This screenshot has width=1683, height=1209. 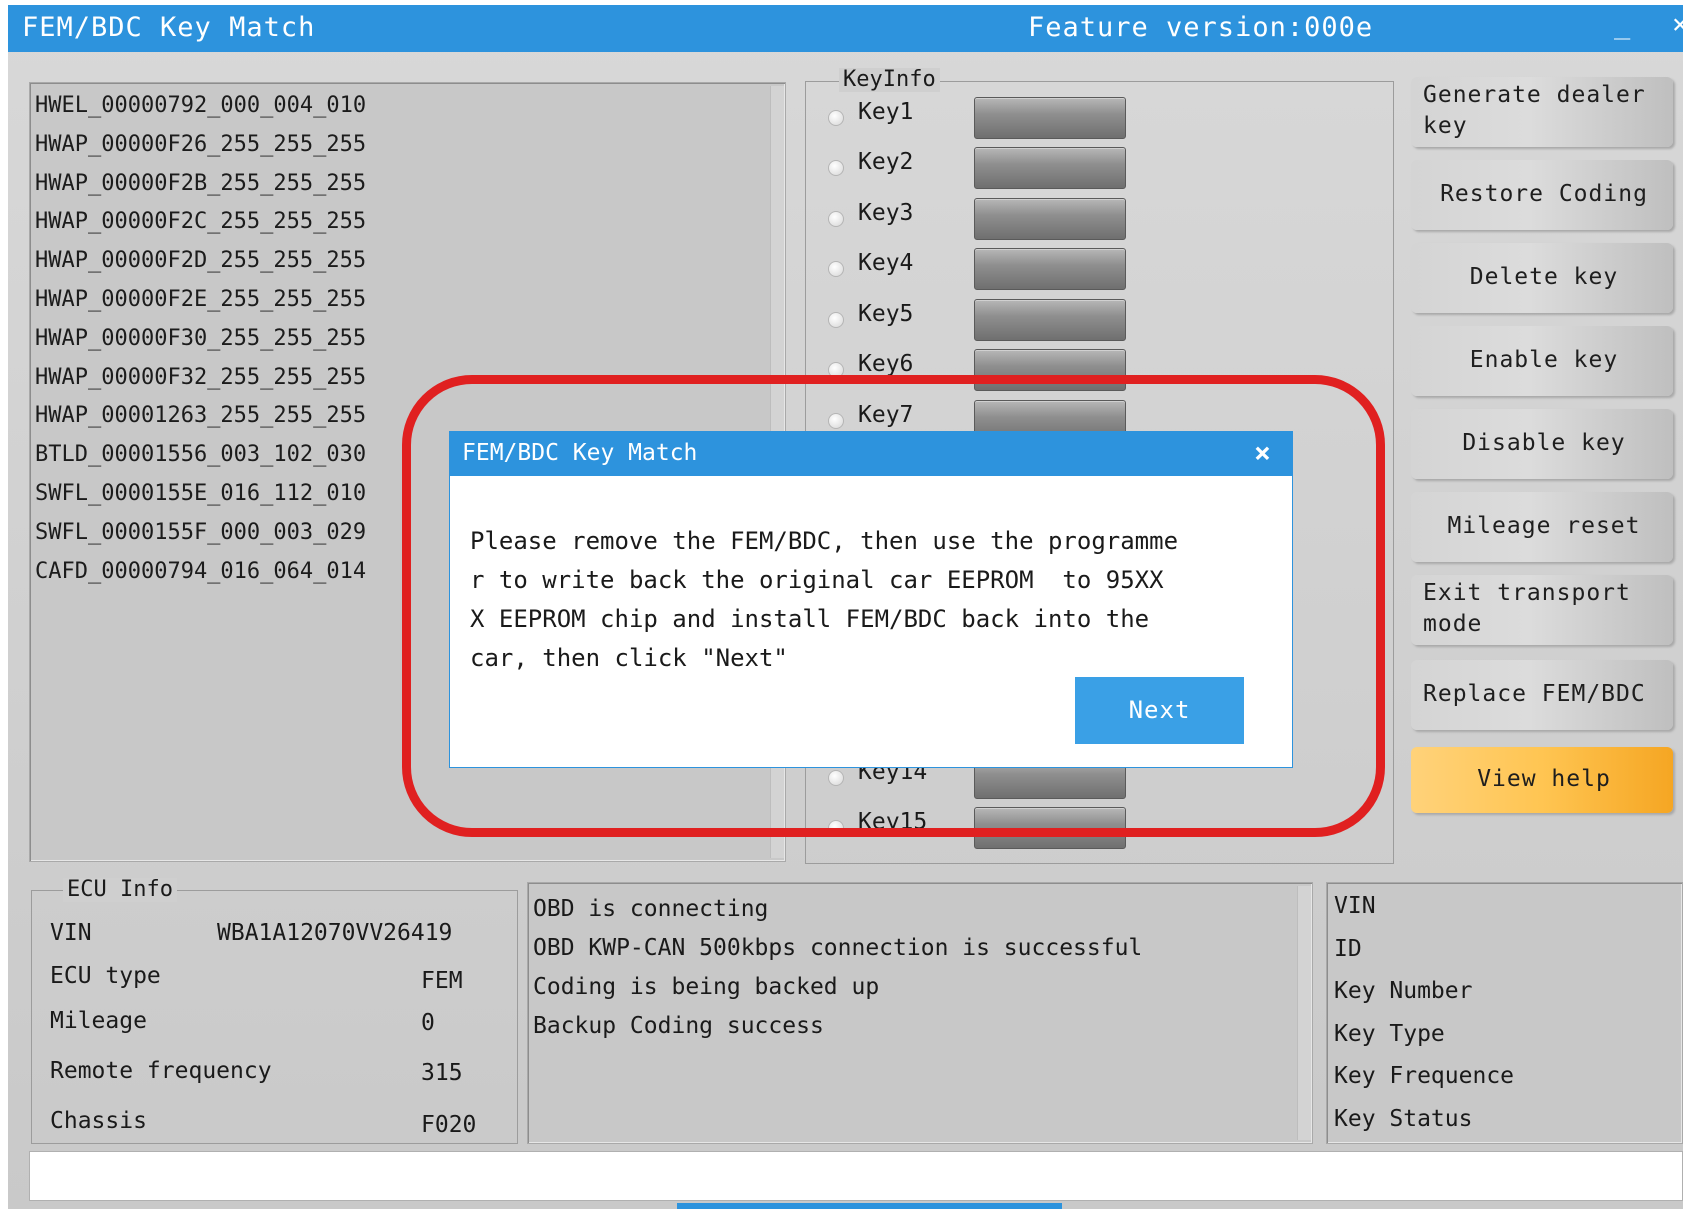 What do you see at coordinates (200, 415) in the screenshot?
I see `module-list-item: HWAP_00001263_255_255_255` at bounding box center [200, 415].